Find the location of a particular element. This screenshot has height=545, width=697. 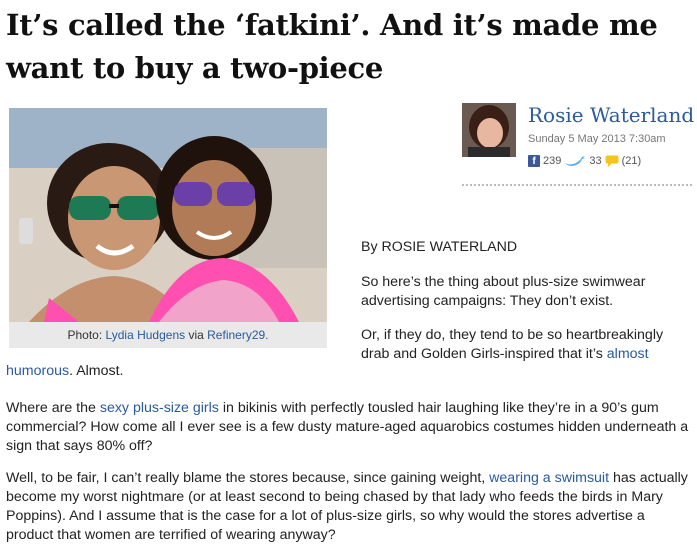

author-avatar is located at coordinates (489, 130).